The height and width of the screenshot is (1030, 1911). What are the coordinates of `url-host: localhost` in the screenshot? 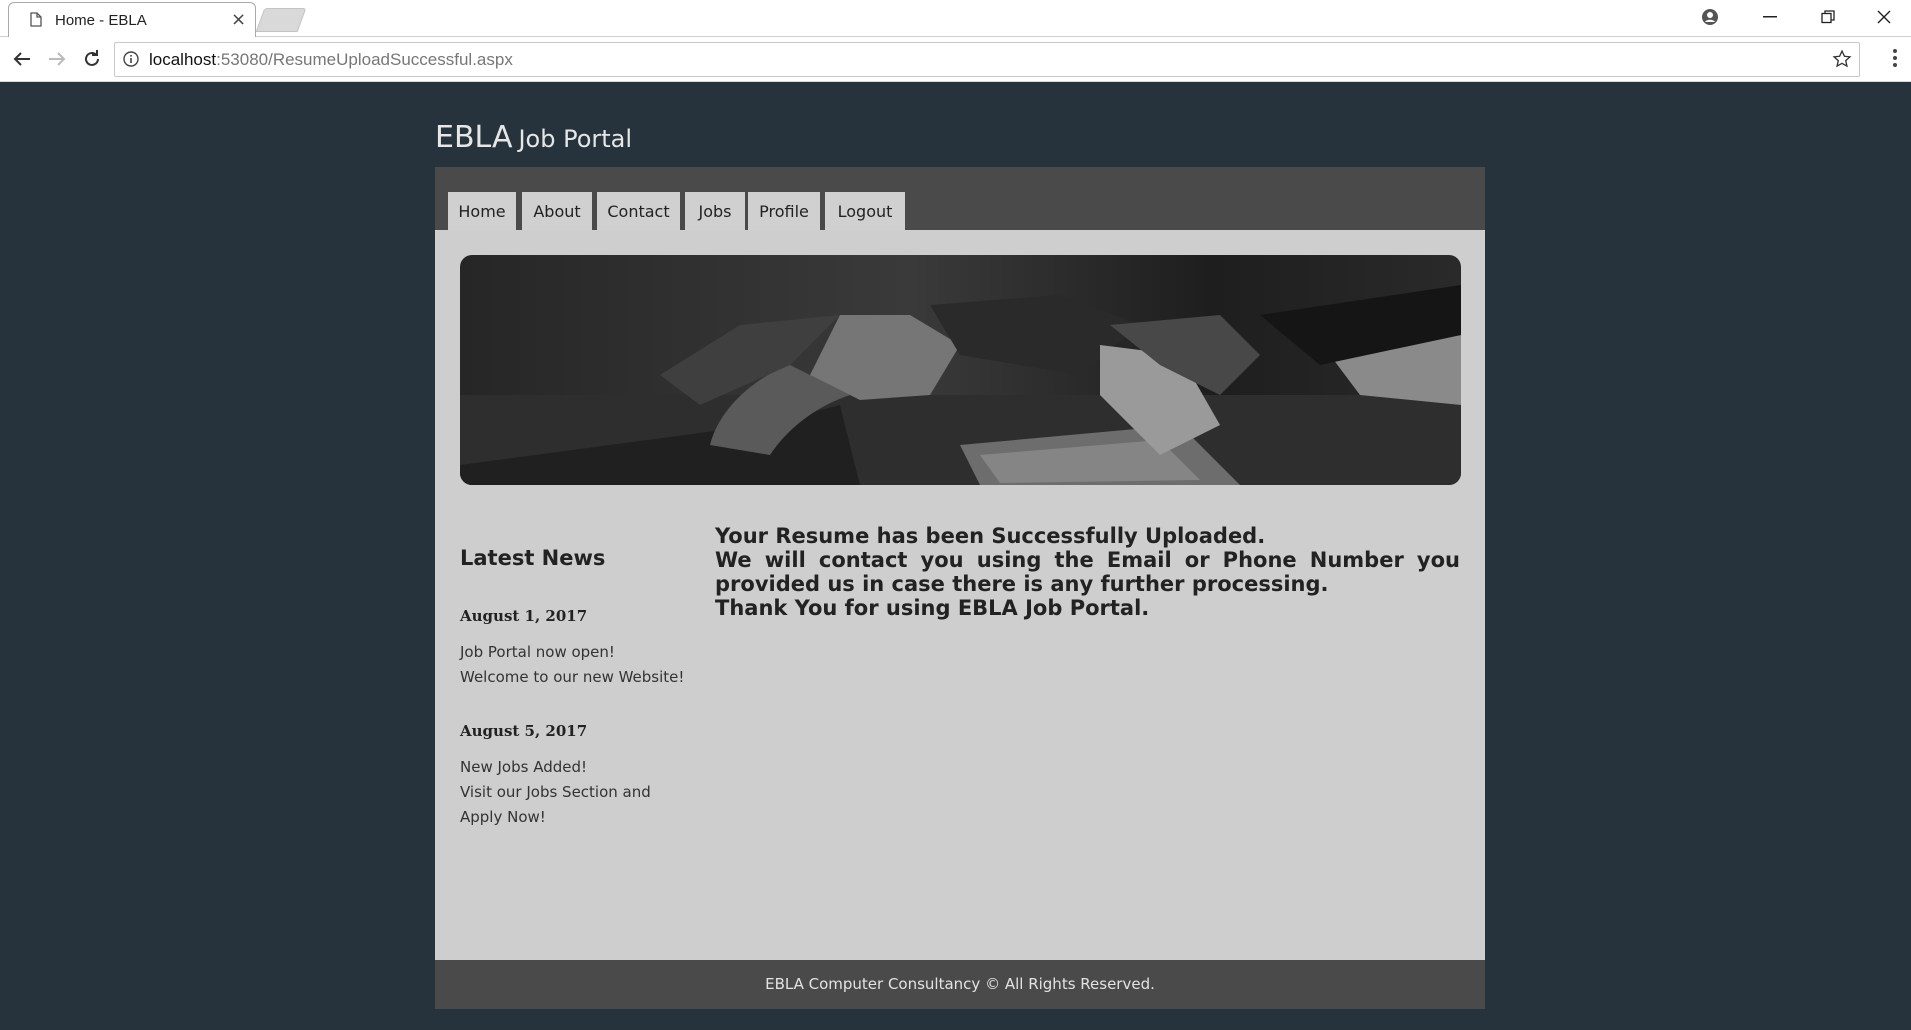 It's located at (183, 59).